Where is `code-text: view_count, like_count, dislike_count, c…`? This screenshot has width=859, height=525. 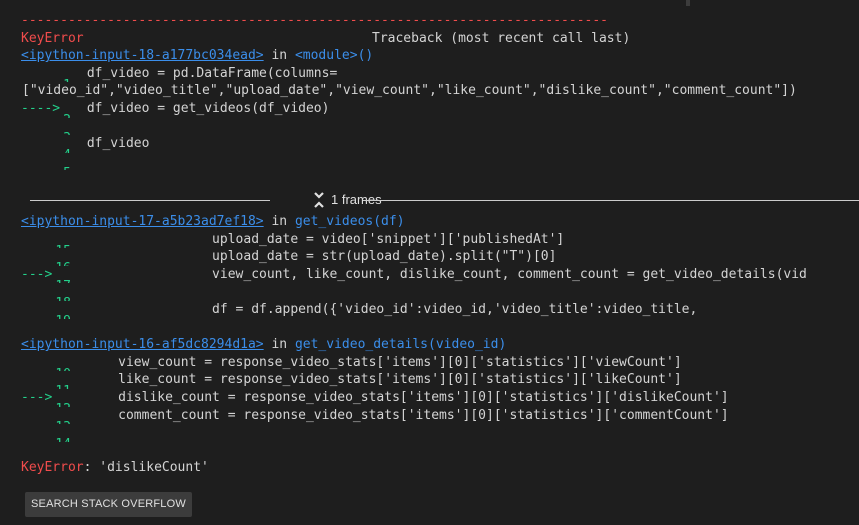
code-text: view_count, like_count, dislike_count, c… is located at coordinates (446, 274).